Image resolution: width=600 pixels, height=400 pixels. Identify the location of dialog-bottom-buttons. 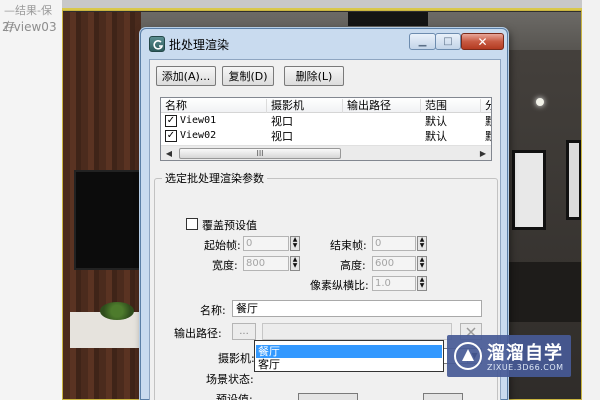
(328, 396).